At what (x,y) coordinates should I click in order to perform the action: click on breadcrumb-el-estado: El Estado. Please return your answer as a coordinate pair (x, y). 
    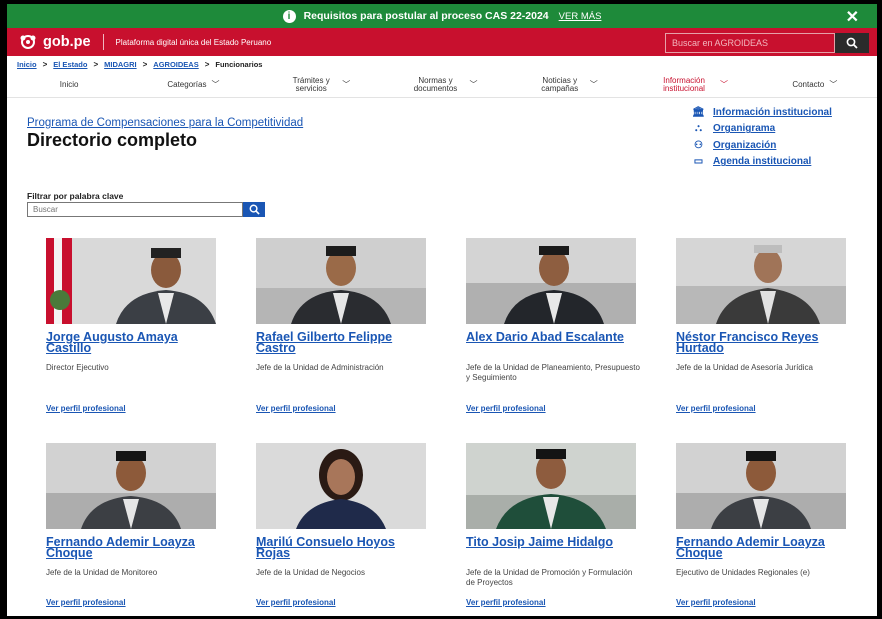
    Looking at the image, I should click on (70, 64).